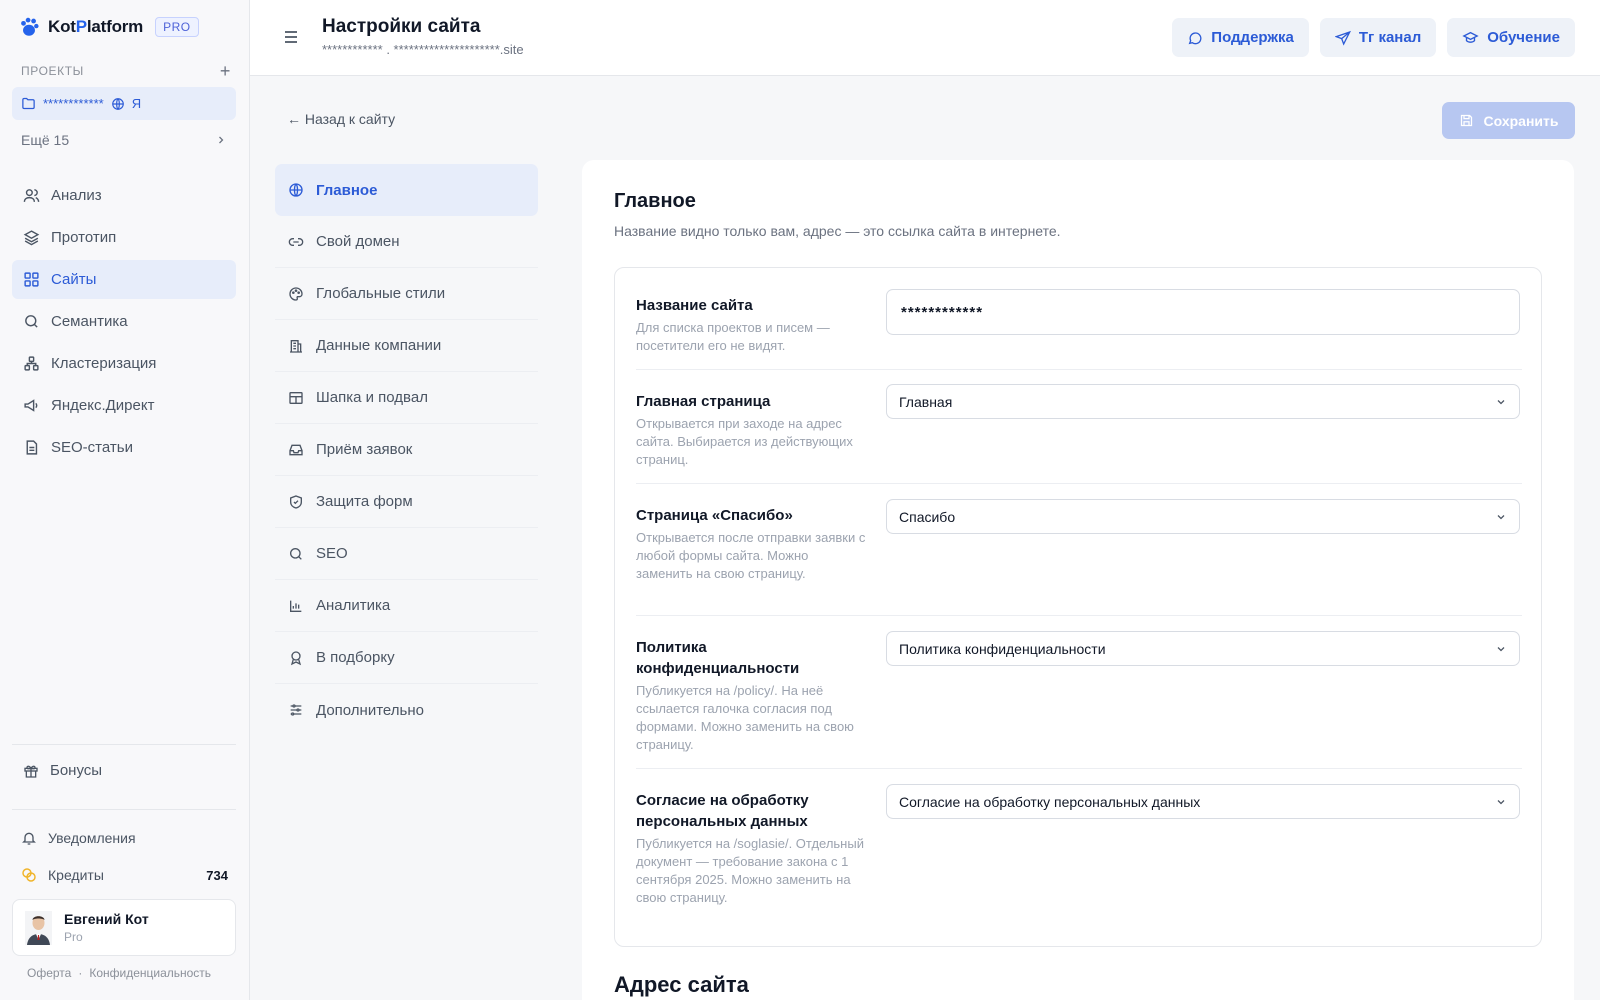 The width and height of the screenshot is (1600, 1000). Describe the element at coordinates (681, 984) in the screenshot. I see `site-address-section-title: Адрес сайта` at that location.